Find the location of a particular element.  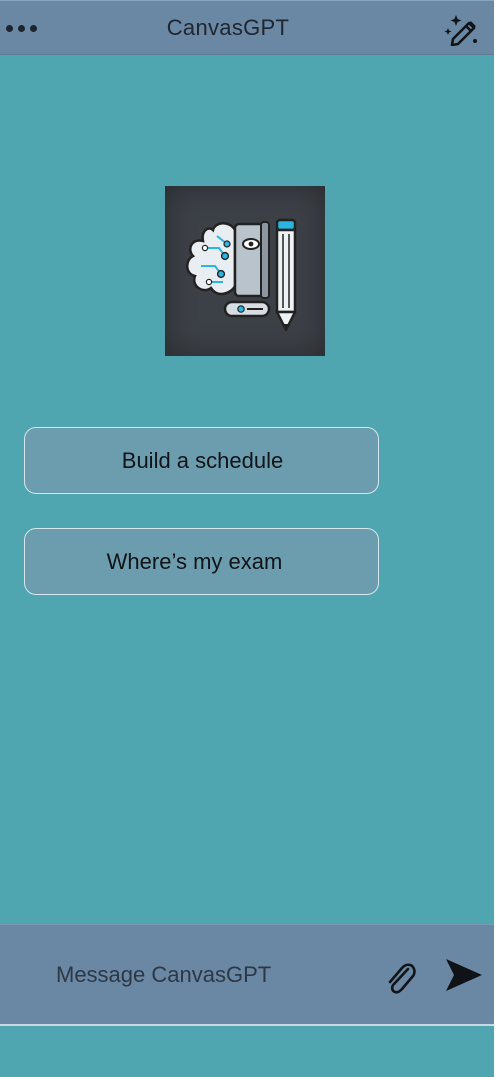

suggestion-build-schedule: Build a schedule is located at coordinates (201, 460).